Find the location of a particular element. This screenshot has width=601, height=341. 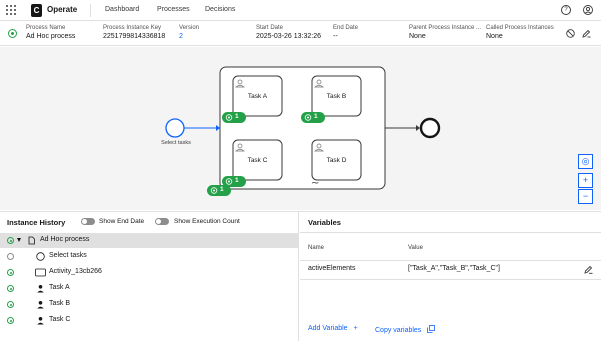

history-row-label: Activity_13cb266 is located at coordinates (75, 271).